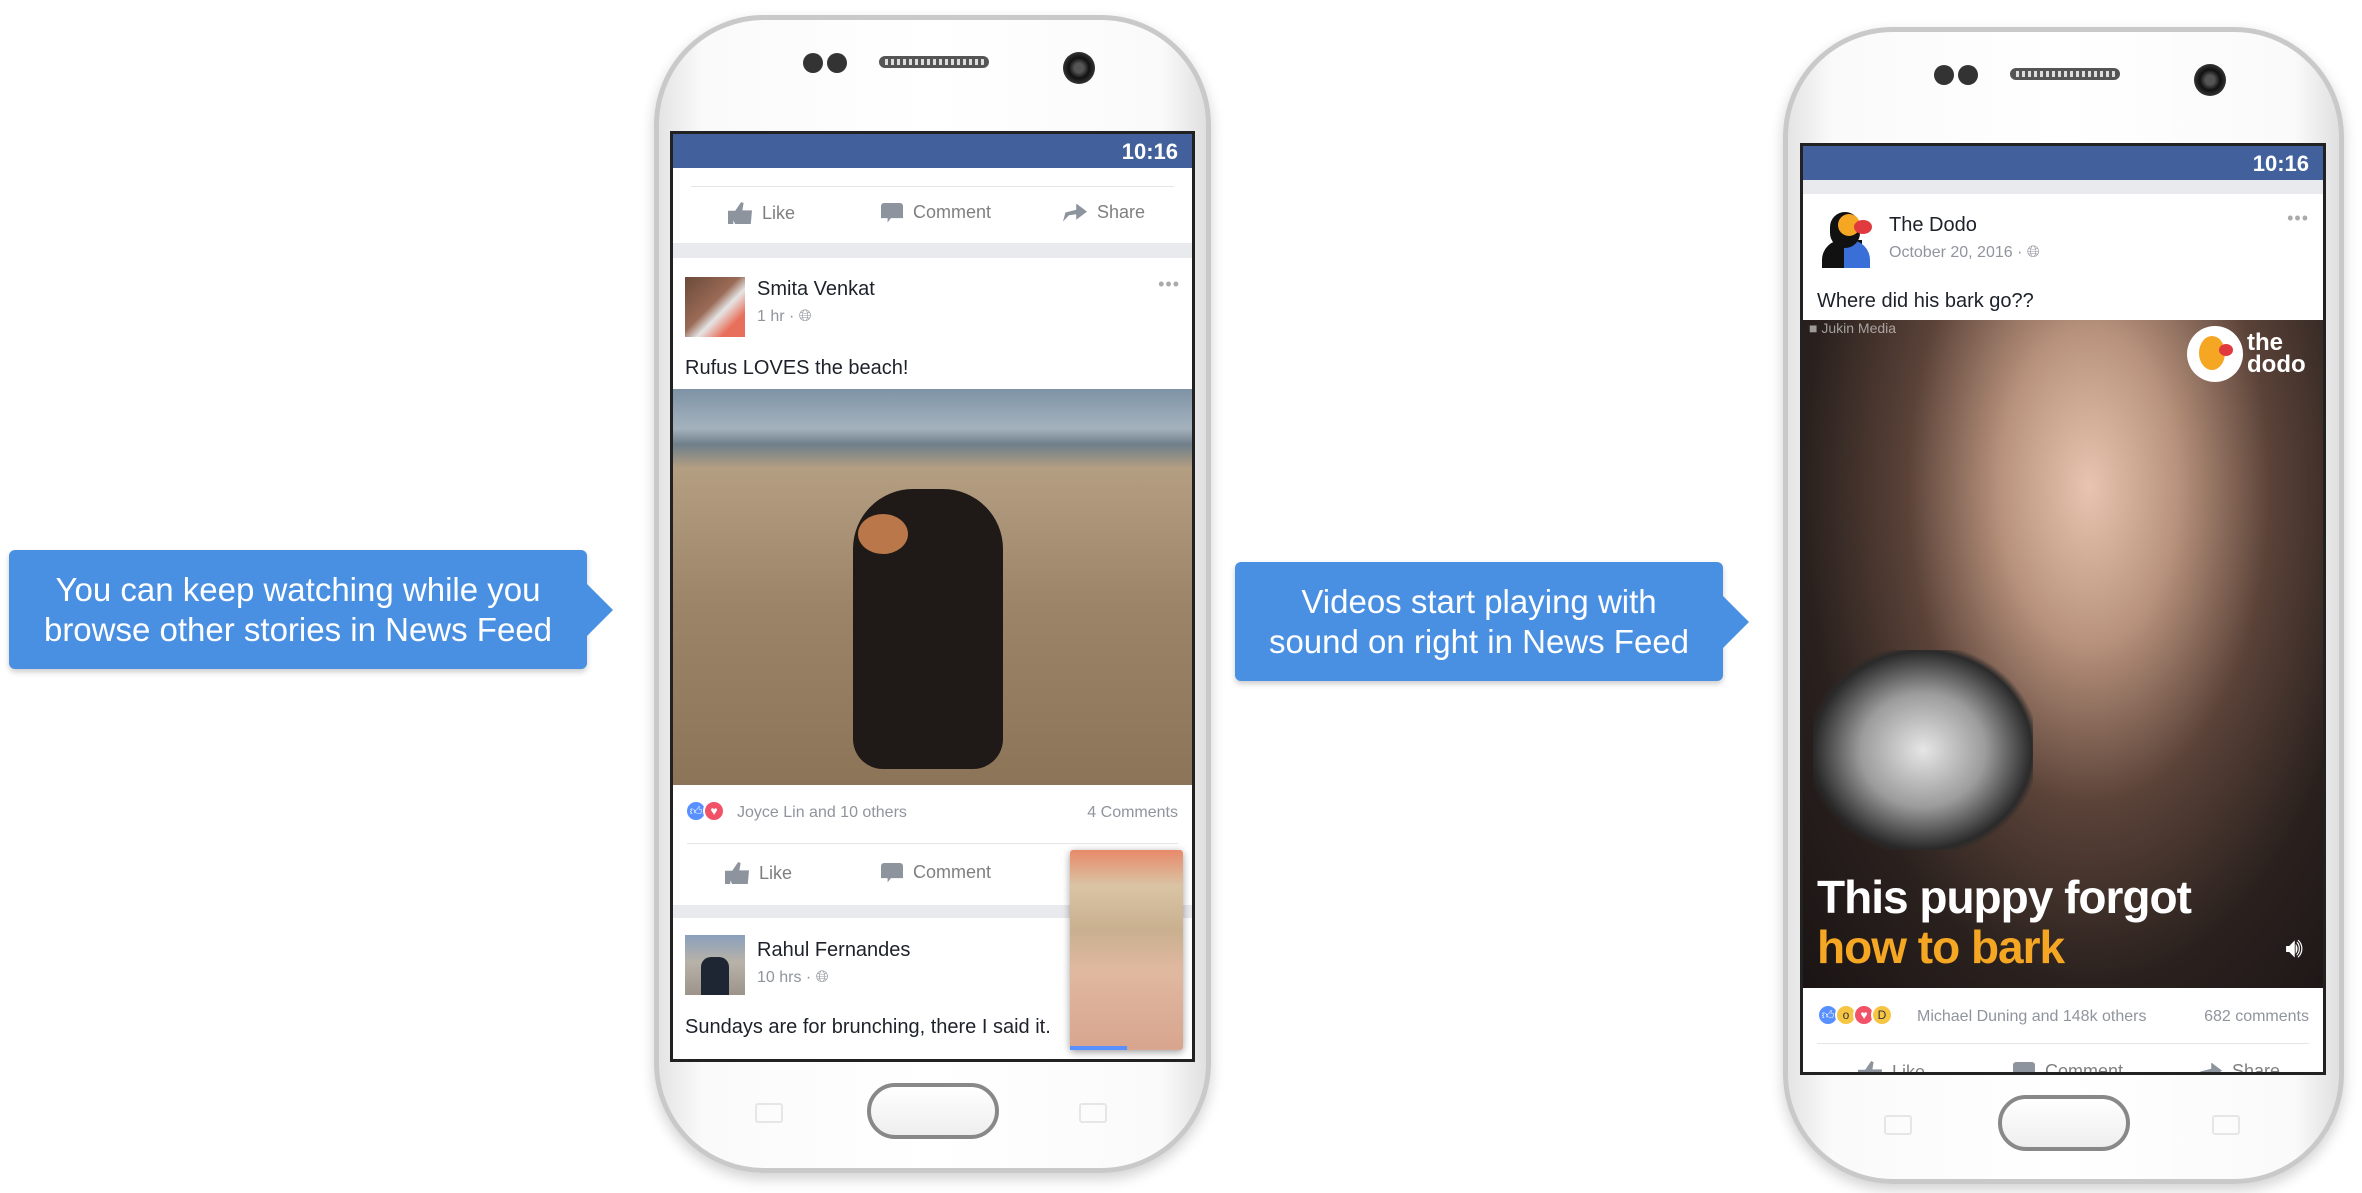 Image resolution: width=2362 pixels, height=1193 pixels. I want to click on love-reaction-icon: ♥, so click(714, 811).